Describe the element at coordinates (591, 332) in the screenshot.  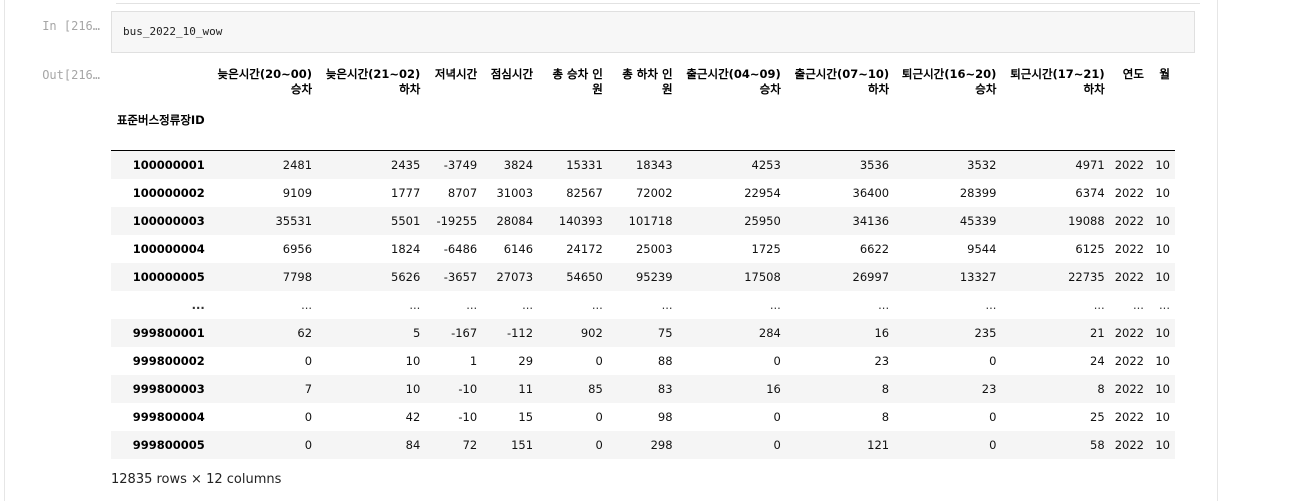
I see `table-cell: 902` at that location.